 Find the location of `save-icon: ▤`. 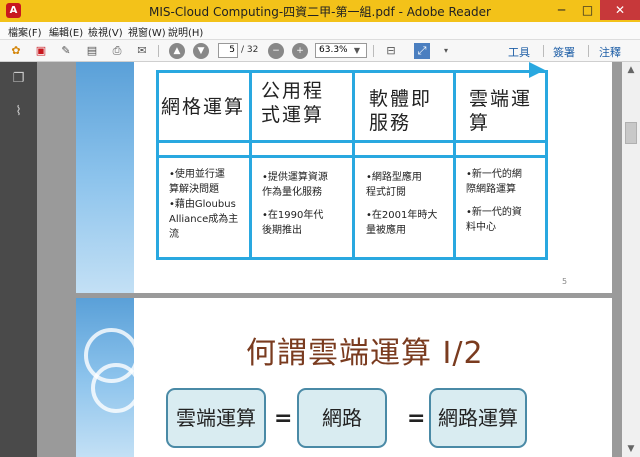

save-icon: ▤ is located at coordinates (92, 51).